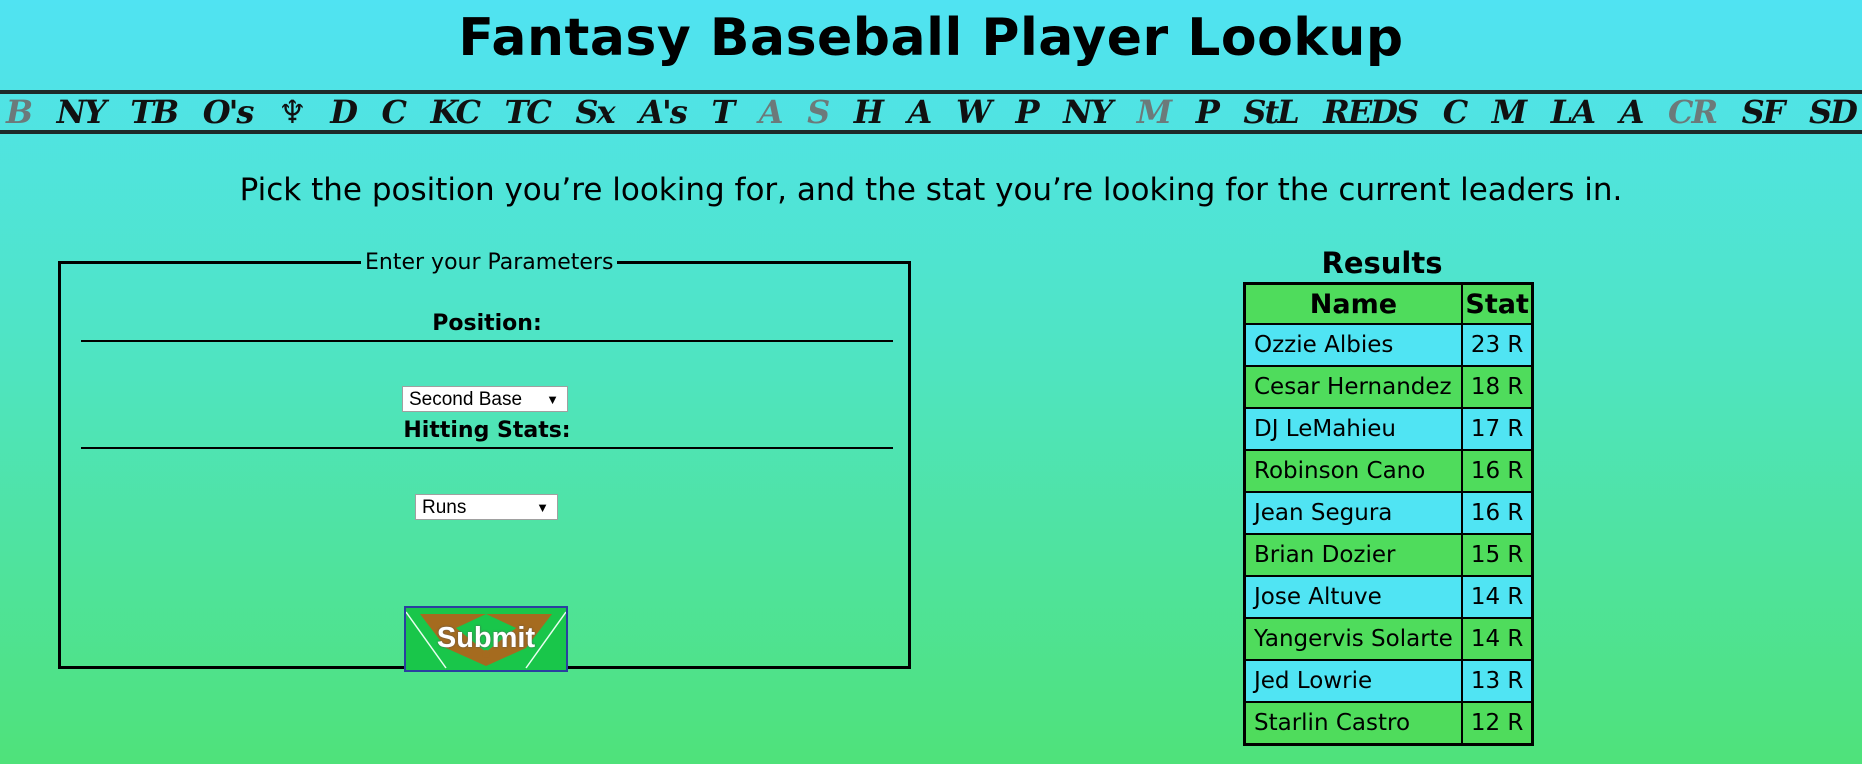 The image size is (1862, 764). Describe the element at coordinates (1353, 681) in the screenshot. I see `player-name-cell: Jed Lowrie` at that location.